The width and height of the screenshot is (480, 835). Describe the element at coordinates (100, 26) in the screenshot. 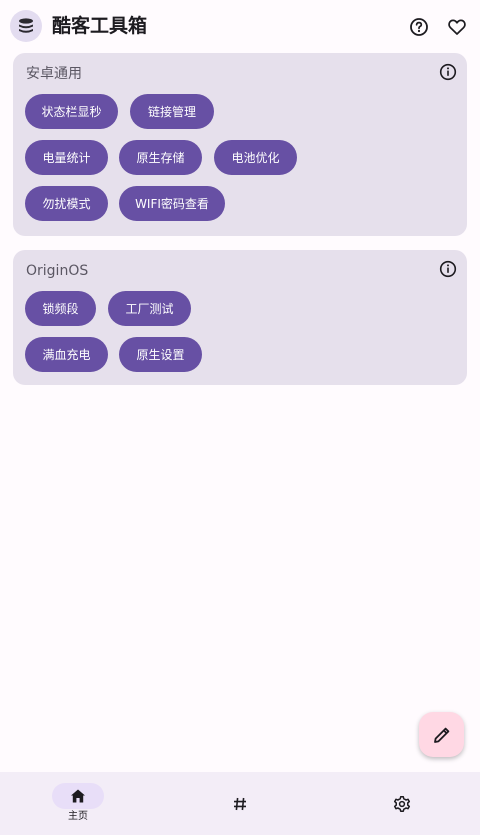

I see `app-title: 酷客工具箱` at that location.